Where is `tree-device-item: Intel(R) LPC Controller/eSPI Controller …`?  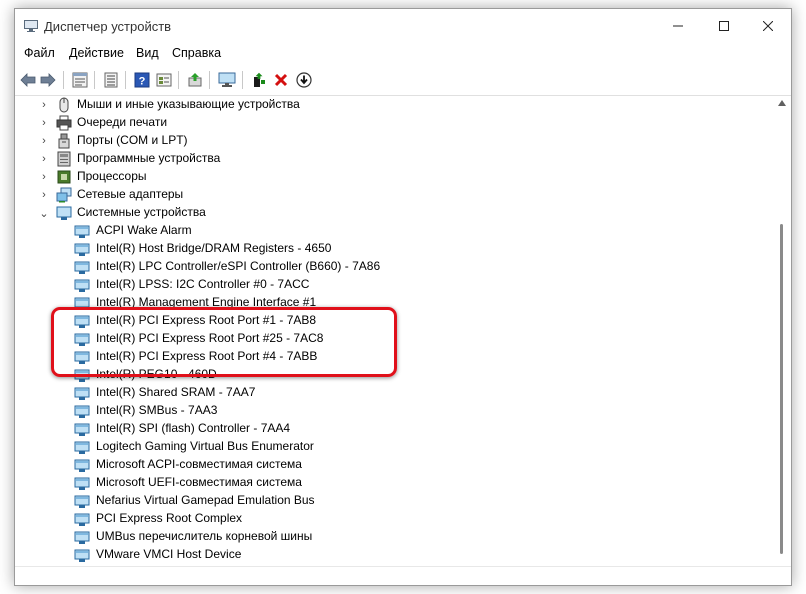 tree-device-item: Intel(R) LPC Controller/eSPI Controller … is located at coordinates (394, 267).